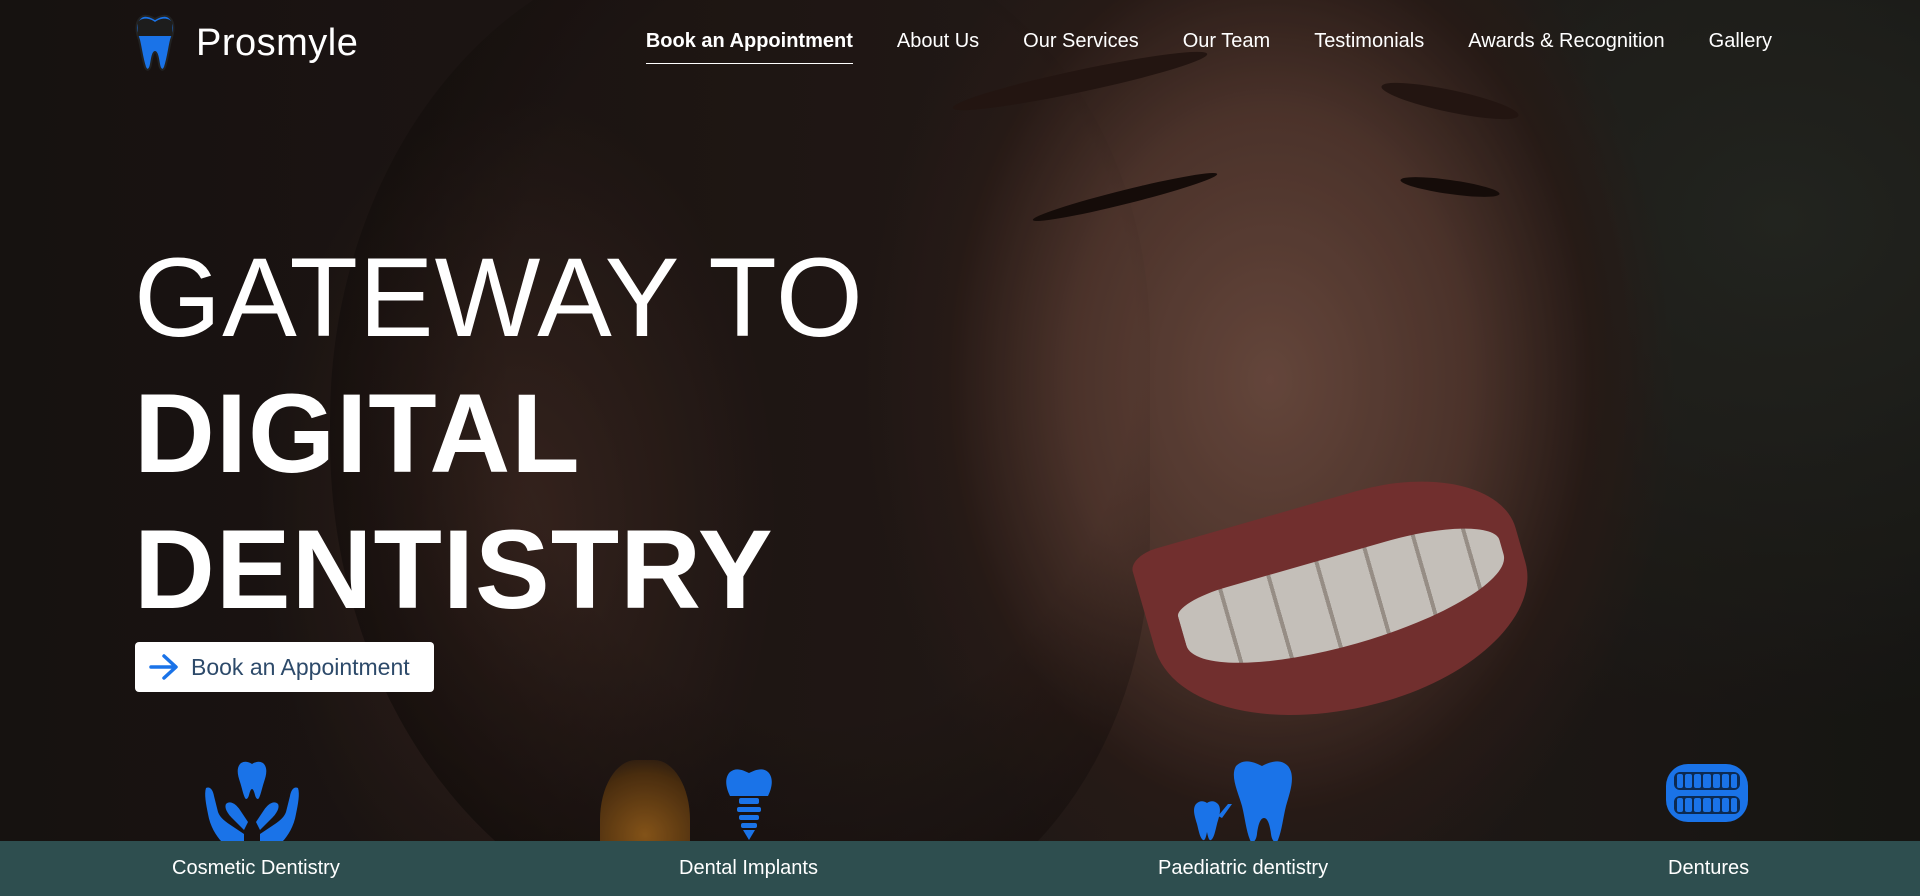 Image resolution: width=1920 pixels, height=896 pixels. Describe the element at coordinates (252, 801) in the screenshot. I see `hands-tooth-icon` at that location.